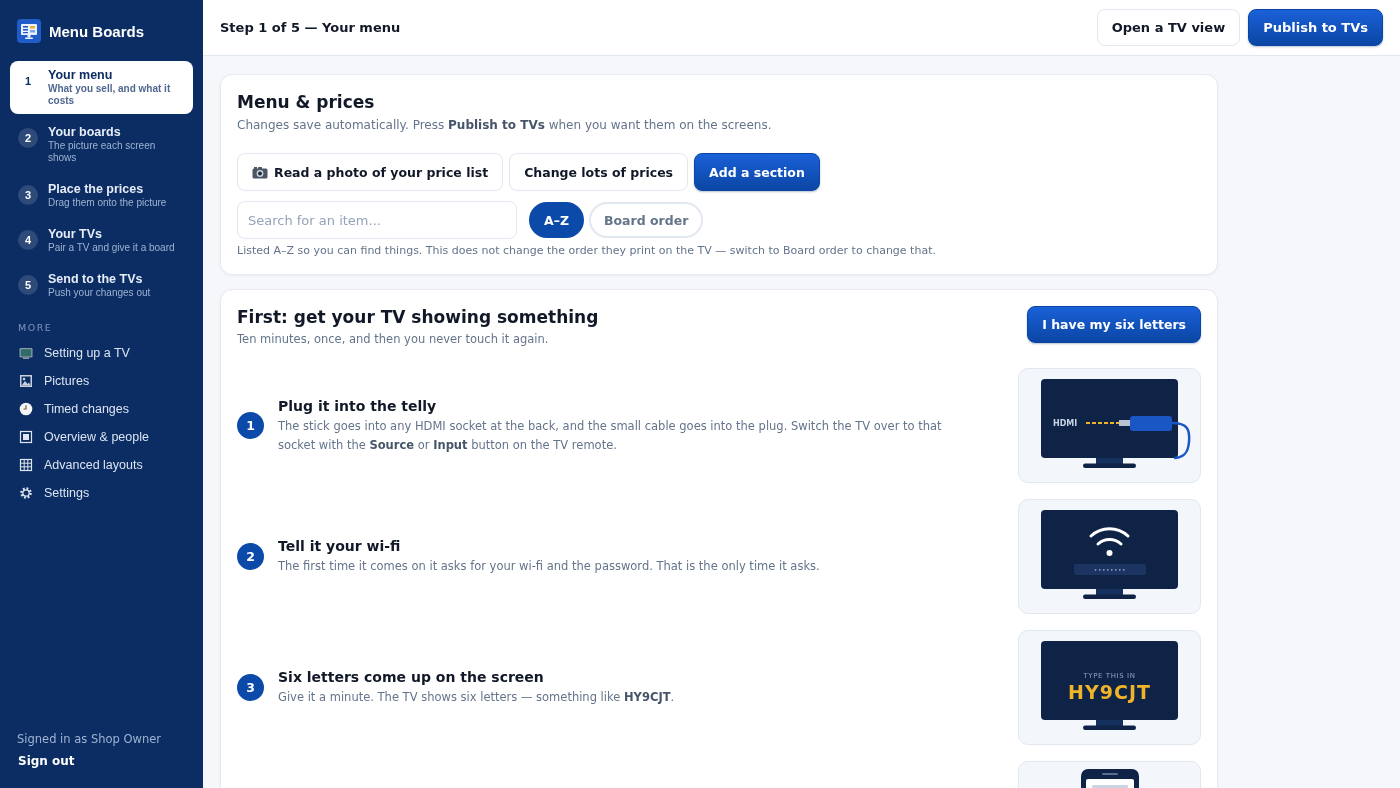 This screenshot has width=1400, height=788. I want to click on add-section-button: Add a section, so click(757, 172).